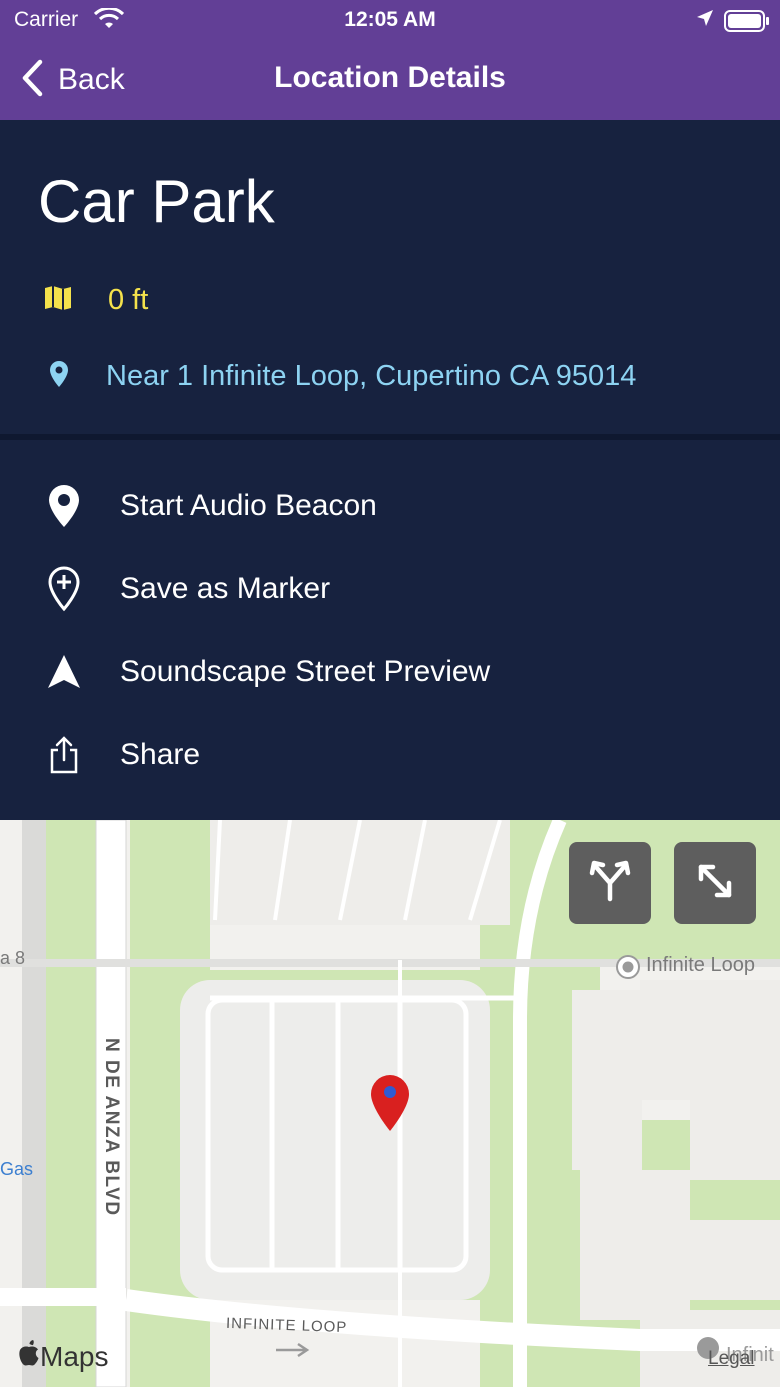 This screenshot has width=780, height=1387. I want to click on street-preview-button: Soundscape Street Preview, so click(390, 672).